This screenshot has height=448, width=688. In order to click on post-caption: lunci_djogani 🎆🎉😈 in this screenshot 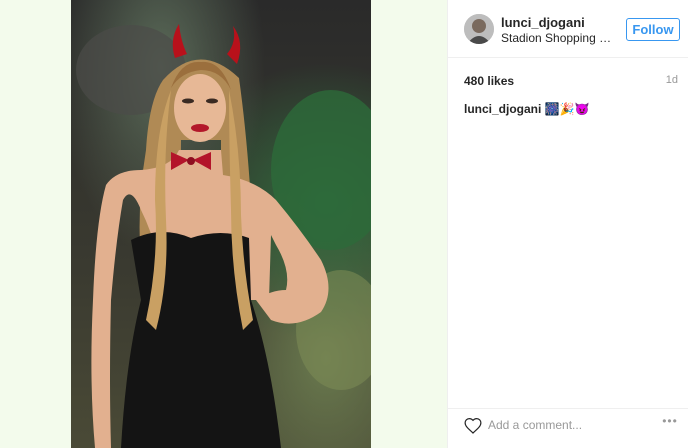, I will do `click(527, 109)`.